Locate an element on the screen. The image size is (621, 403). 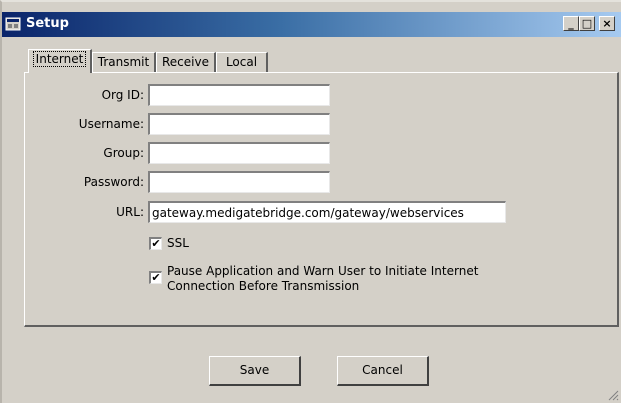
tab-internet-label: Internet is located at coordinates (59, 59).